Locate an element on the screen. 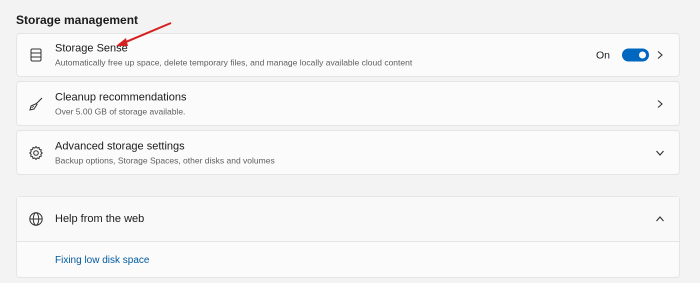 The height and width of the screenshot is (283, 700). gear-icon is located at coordinates (36, 153).